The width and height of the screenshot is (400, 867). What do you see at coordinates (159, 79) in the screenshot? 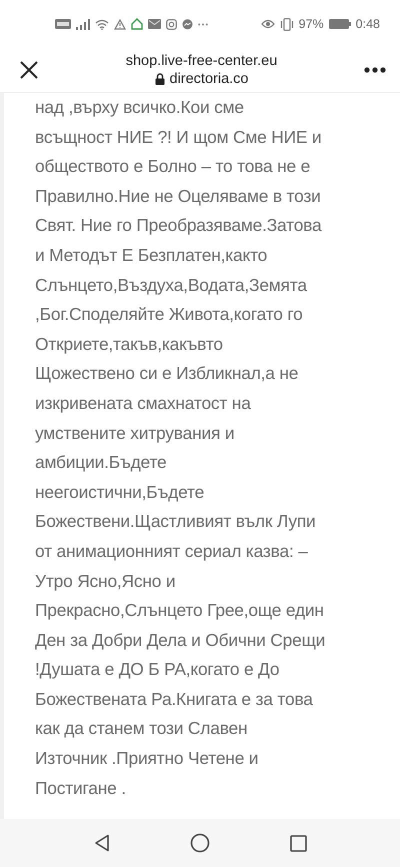
I see `lock-icon` at bounding box center [159, 79].